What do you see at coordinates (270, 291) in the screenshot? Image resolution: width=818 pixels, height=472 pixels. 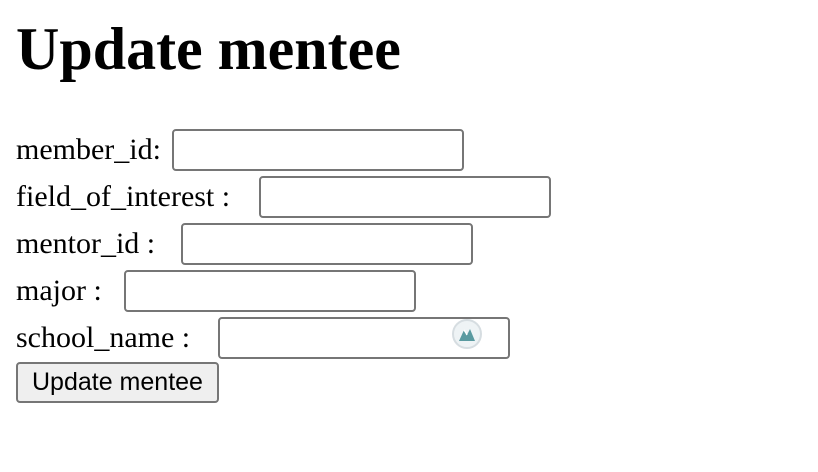 I see `major-input` at bounding box center [270, 291].